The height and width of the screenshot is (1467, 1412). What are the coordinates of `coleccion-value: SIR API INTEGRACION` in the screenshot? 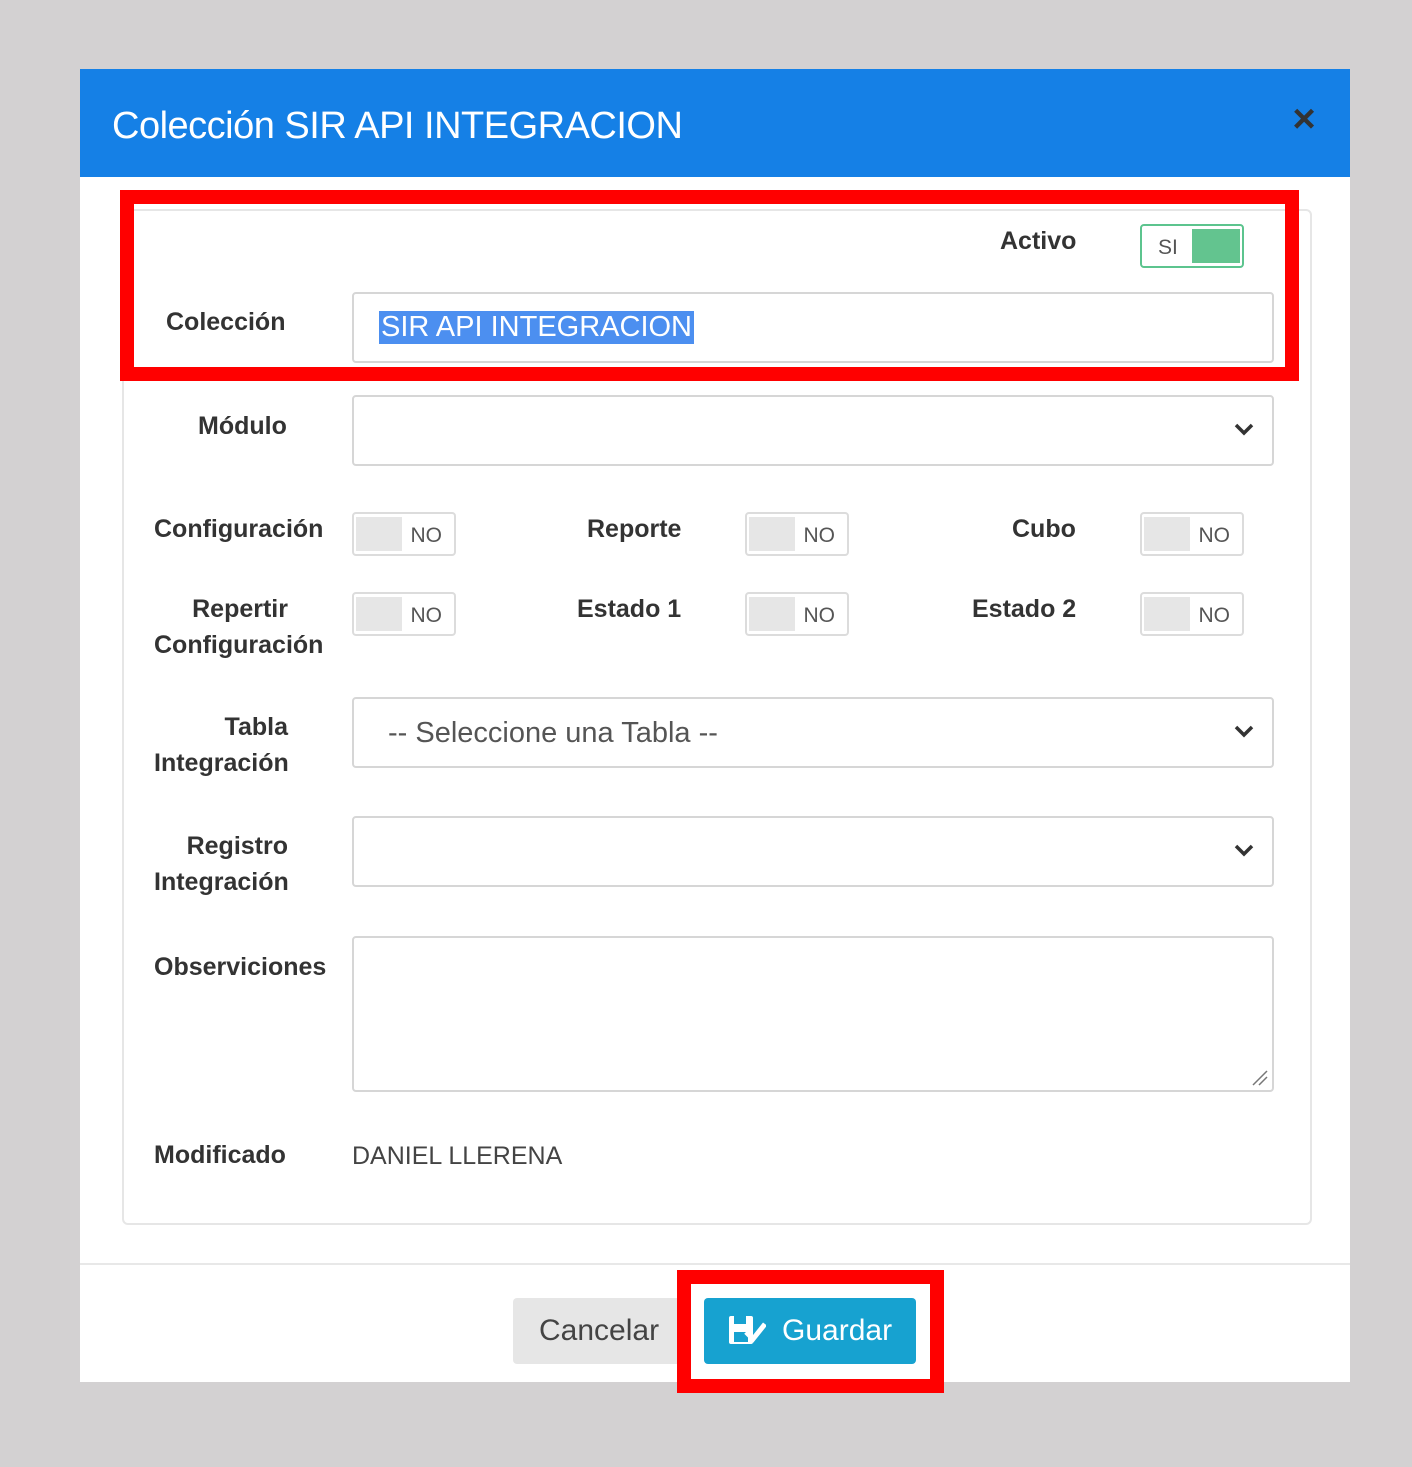 It's located at (536, 327).